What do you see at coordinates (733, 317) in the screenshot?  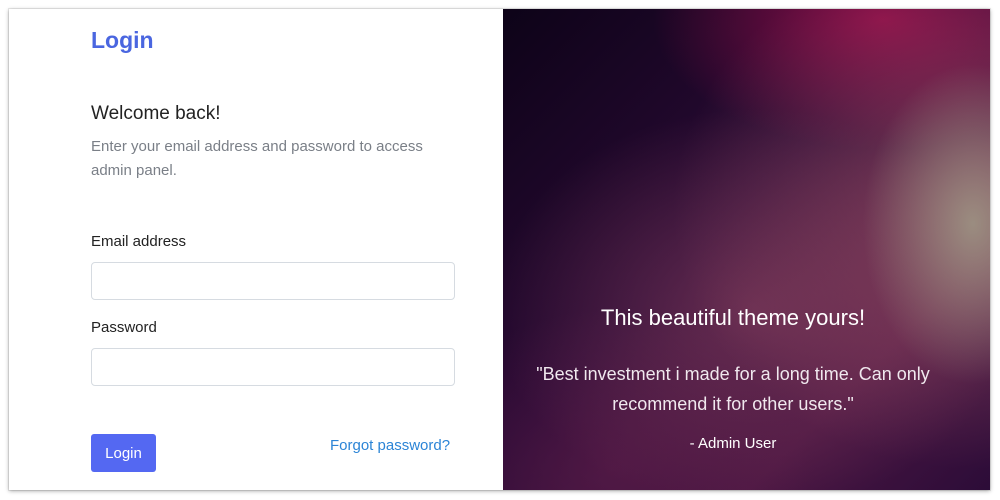 I see `testimonial-title: This beautiful theme yours!` at bounding box center [733, 317].